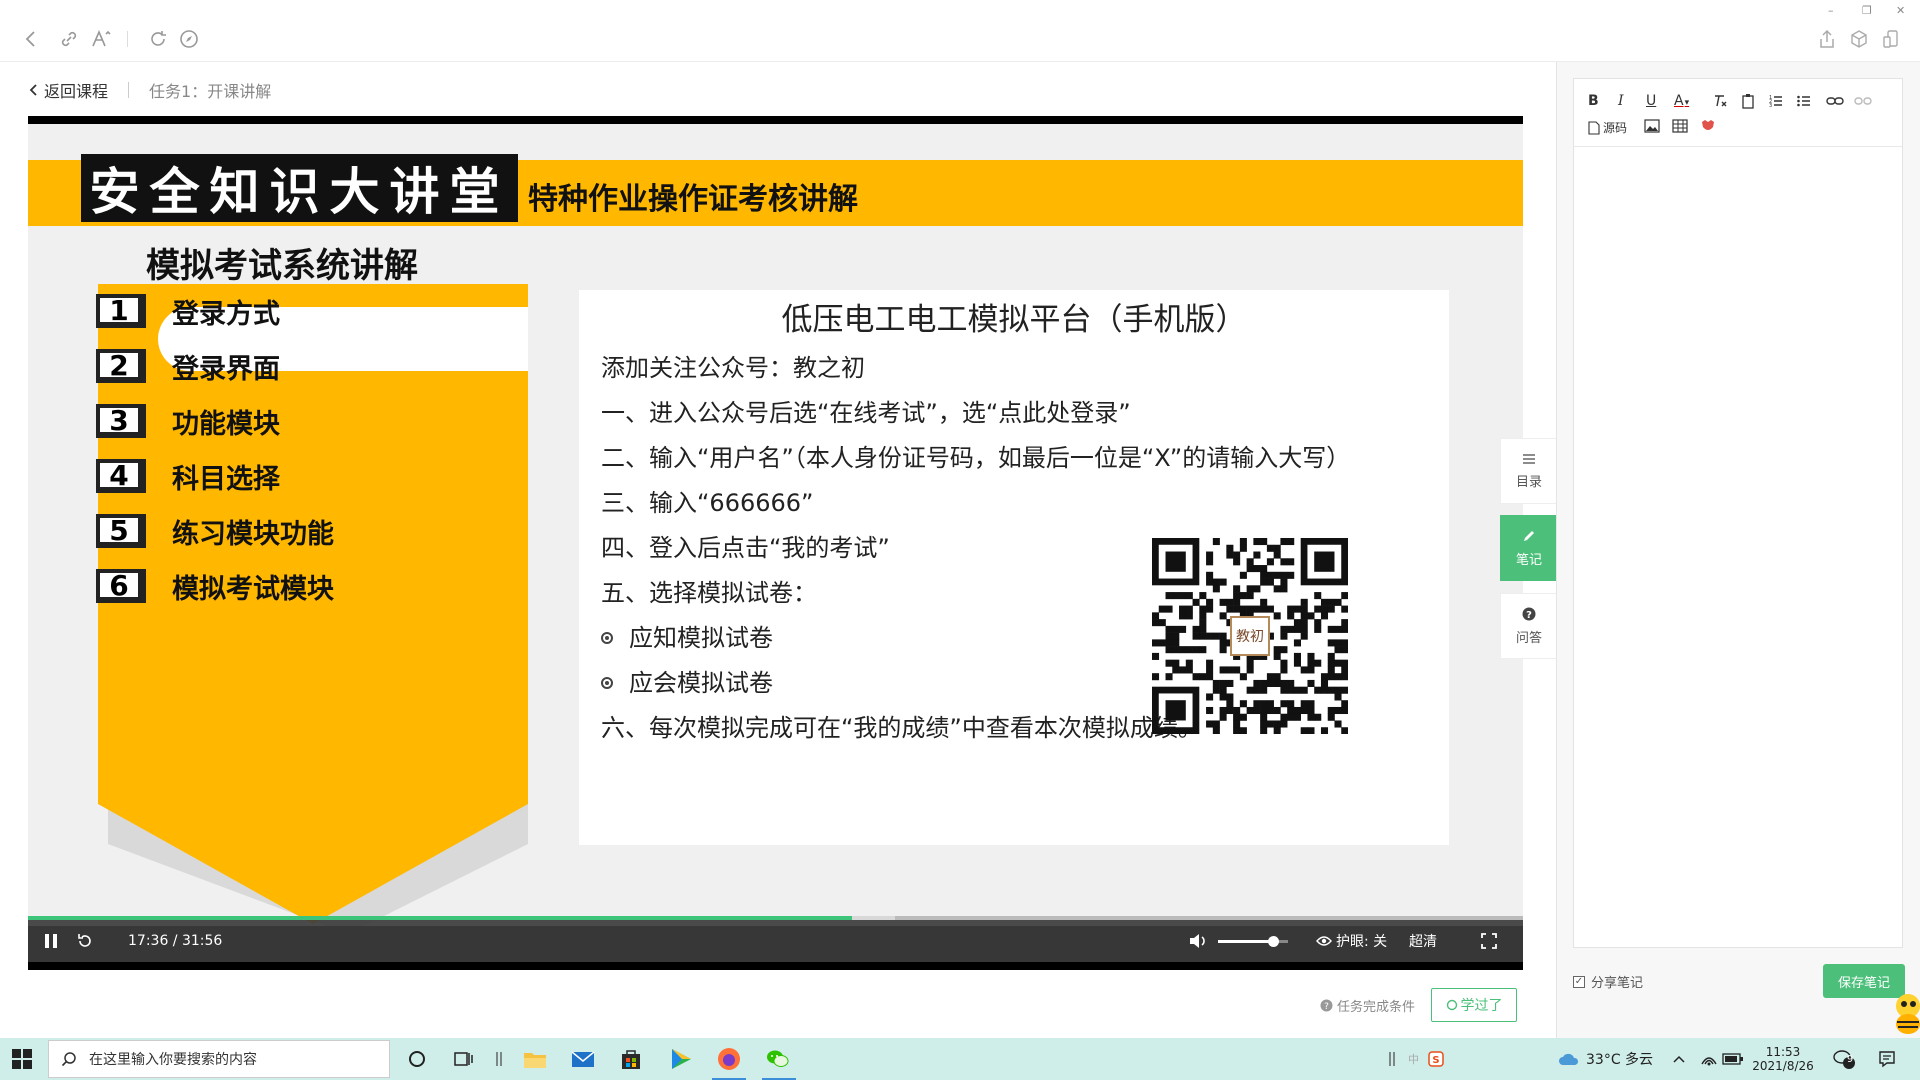 The width and height of the screenshot is (1920, 1080). I want to click on source-code-button: 源码, so click(1607, 127).